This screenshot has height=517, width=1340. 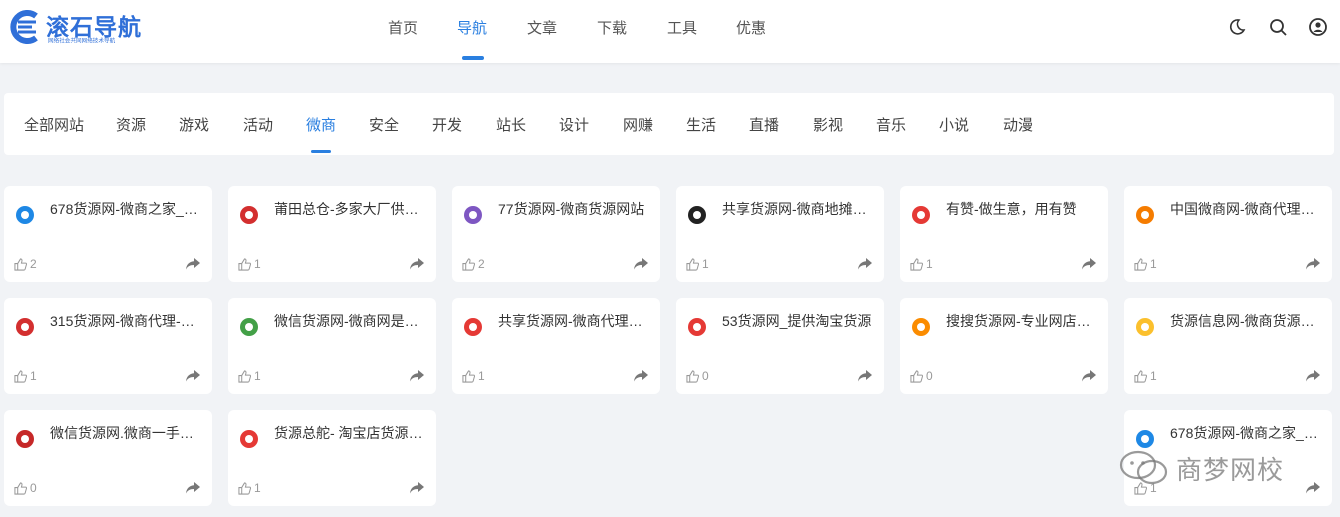 What do you see at coordinates (828, 124) in the screenshot?
I see `tab-movies: 影视` at bounding box center [828, 124].